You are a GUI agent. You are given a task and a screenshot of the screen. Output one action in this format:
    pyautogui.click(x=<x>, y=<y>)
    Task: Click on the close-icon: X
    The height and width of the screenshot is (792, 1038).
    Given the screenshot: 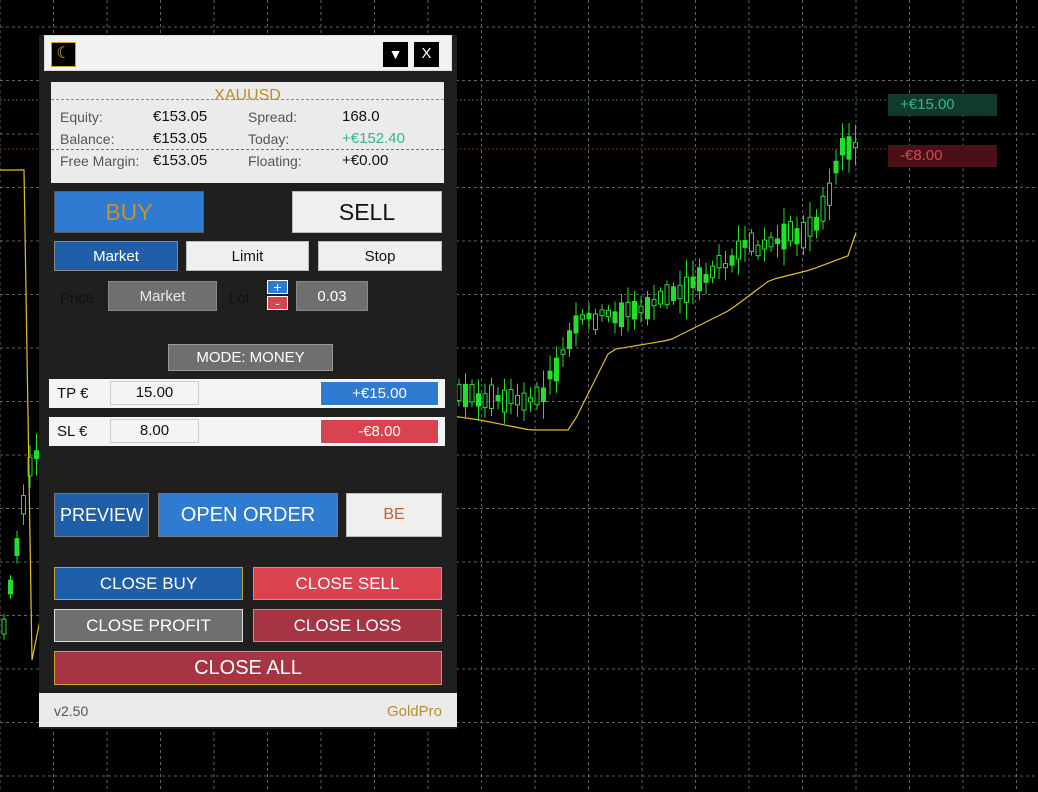 What is the action you would take?
    pyautogui.click(x=426, y=54)
    